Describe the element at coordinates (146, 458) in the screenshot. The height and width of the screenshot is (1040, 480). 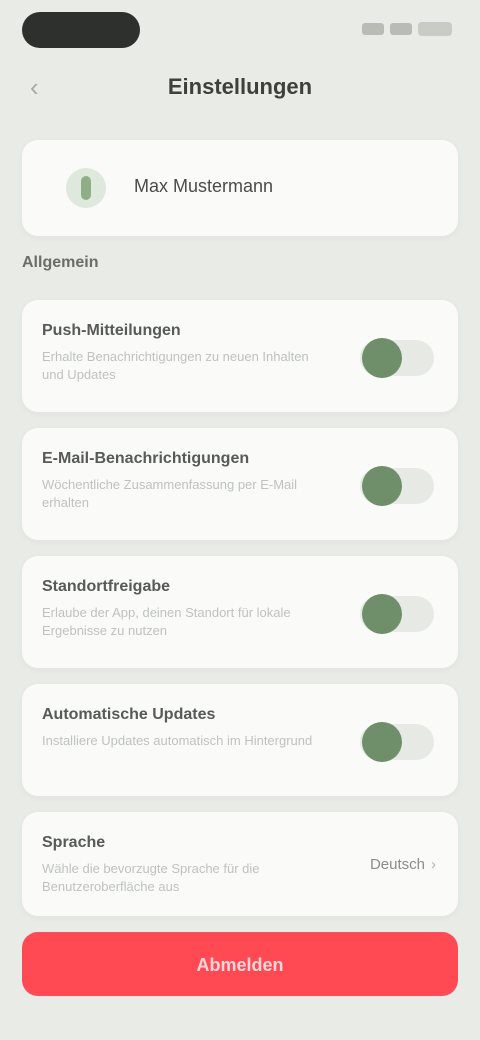
I see `setting-title: E-Mail-Benachrichtigungen` at that location.